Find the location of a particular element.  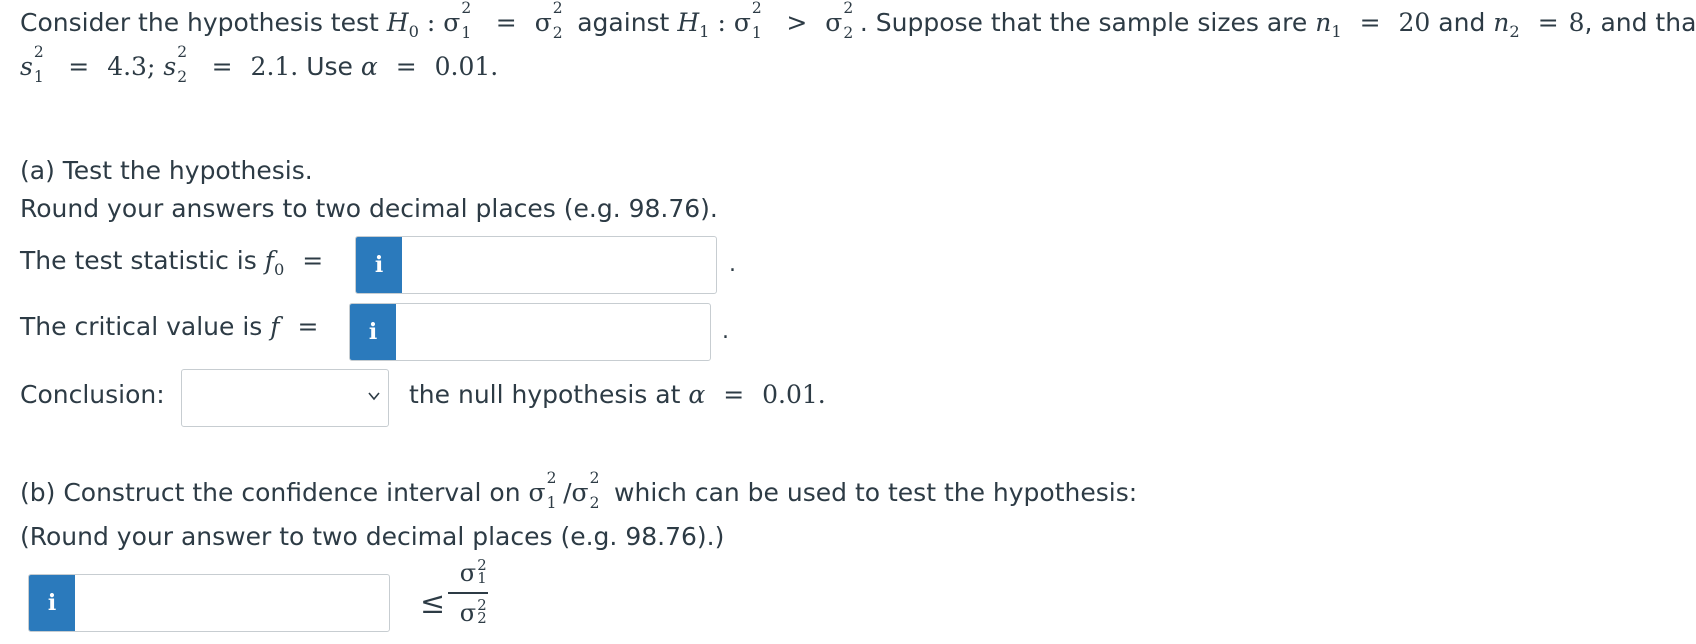

ci-lower-field: i is located at coordinates (209, 603).